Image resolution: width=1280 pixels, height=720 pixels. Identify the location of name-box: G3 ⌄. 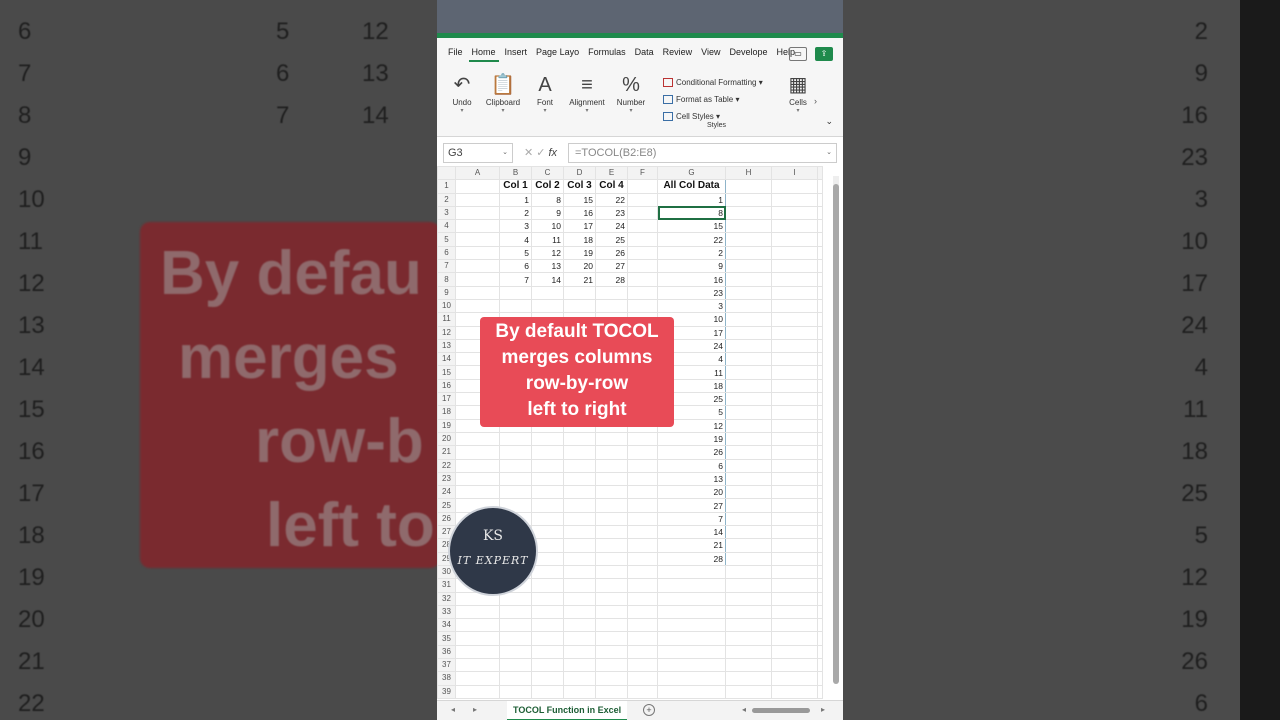
(478, 152).